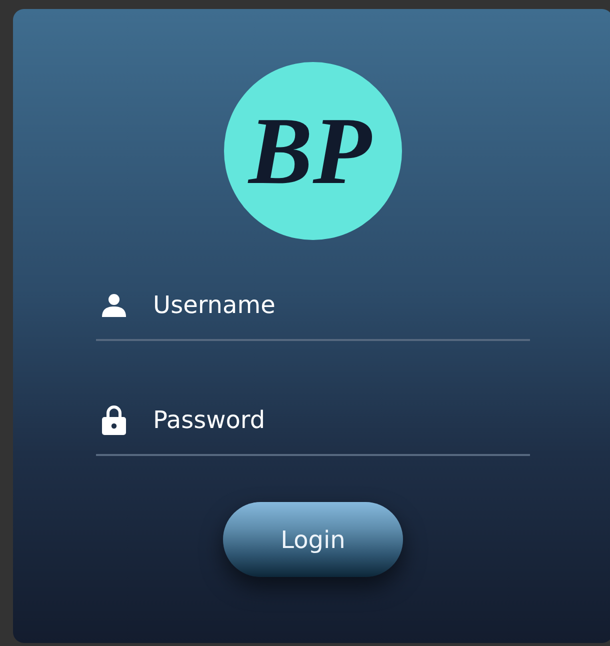 This screenshot has width=610, height=646. I want to click on lock-icon, so click(114, 420).